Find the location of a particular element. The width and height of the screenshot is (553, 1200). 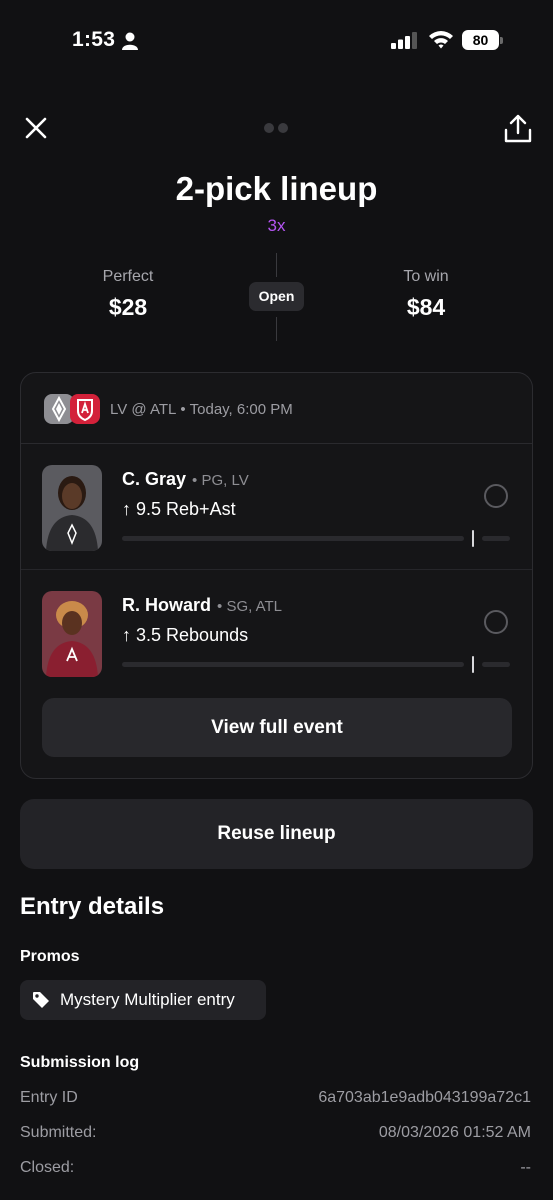

player-photo-gray is located at coordinates (72, 508).